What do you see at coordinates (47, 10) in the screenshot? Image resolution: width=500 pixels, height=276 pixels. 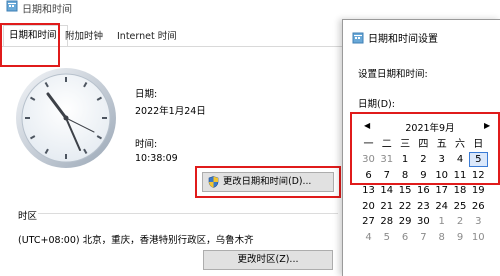 I see `window-title-text: 日期和时间` at bounding box center [47, 10].